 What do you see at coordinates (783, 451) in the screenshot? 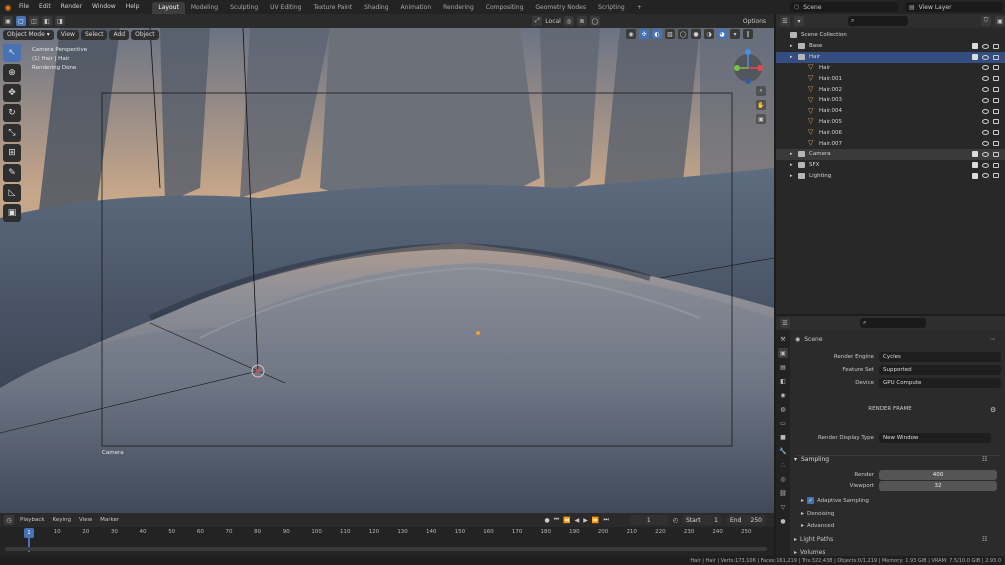
I see `modifier-tab-icon: 🔧` at bounding box center [783, 451].